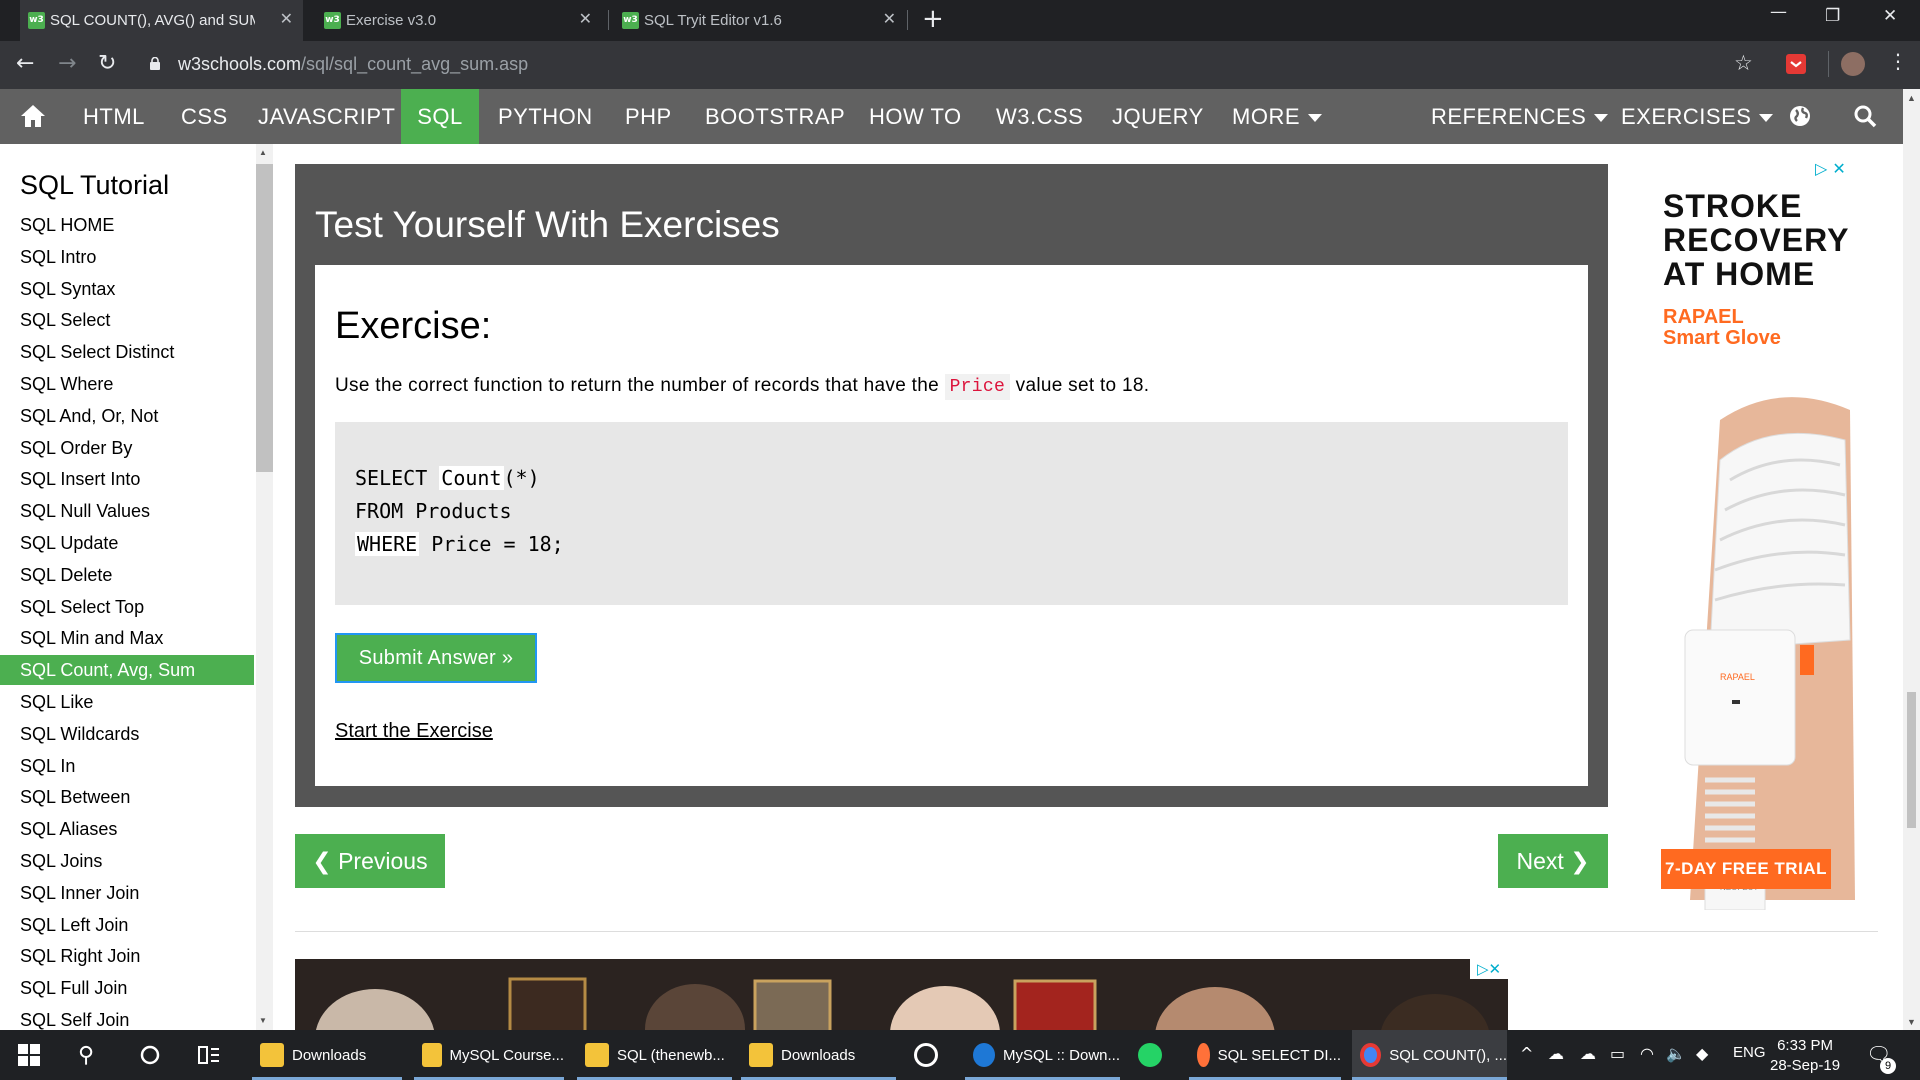 This screenshot has width=1920, height=1080. I want to click on start-exercise-link: Start the Exercise, so click(414, 731).